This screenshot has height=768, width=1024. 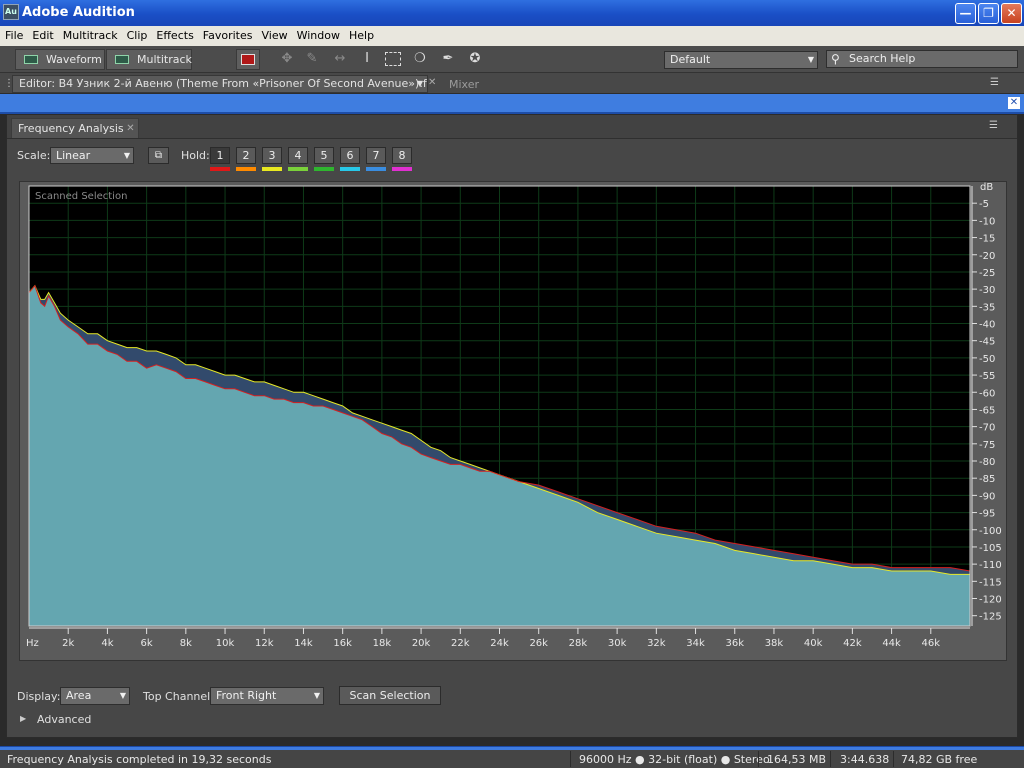 I want to click on y-tick-label: -55, so click(x=987, y=376).